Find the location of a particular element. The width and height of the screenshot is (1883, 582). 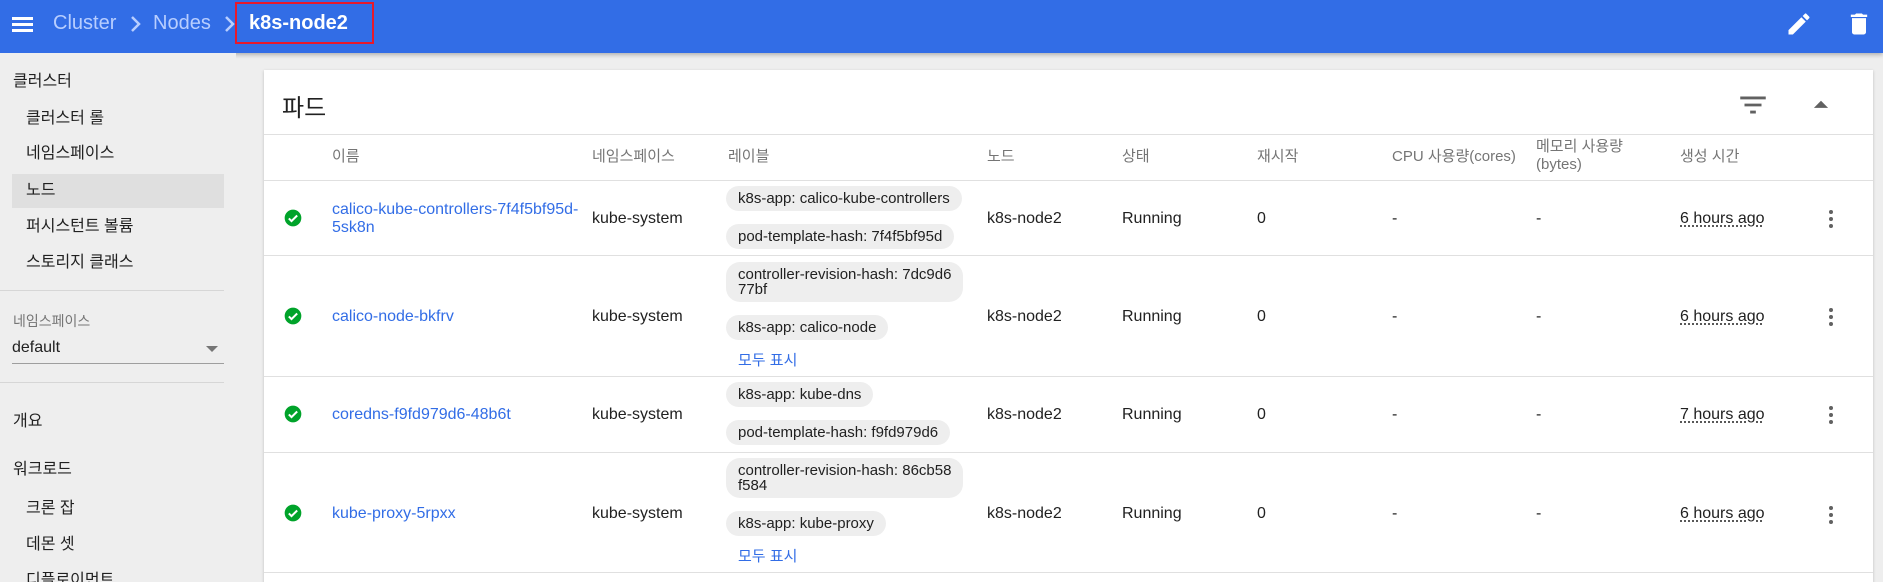

pod-name-line1: calico-kube-controllers-7f4f5bf95d- is located at coordinates (455, 209).